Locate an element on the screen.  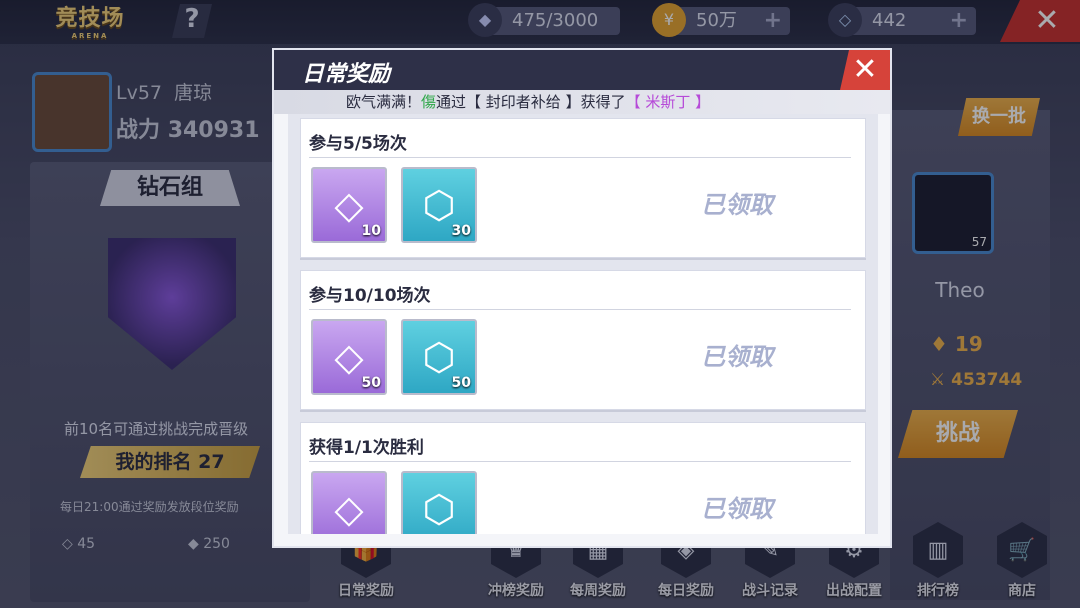
reward-token-item: ⬡ 50 is located at coordinates (439, 357).